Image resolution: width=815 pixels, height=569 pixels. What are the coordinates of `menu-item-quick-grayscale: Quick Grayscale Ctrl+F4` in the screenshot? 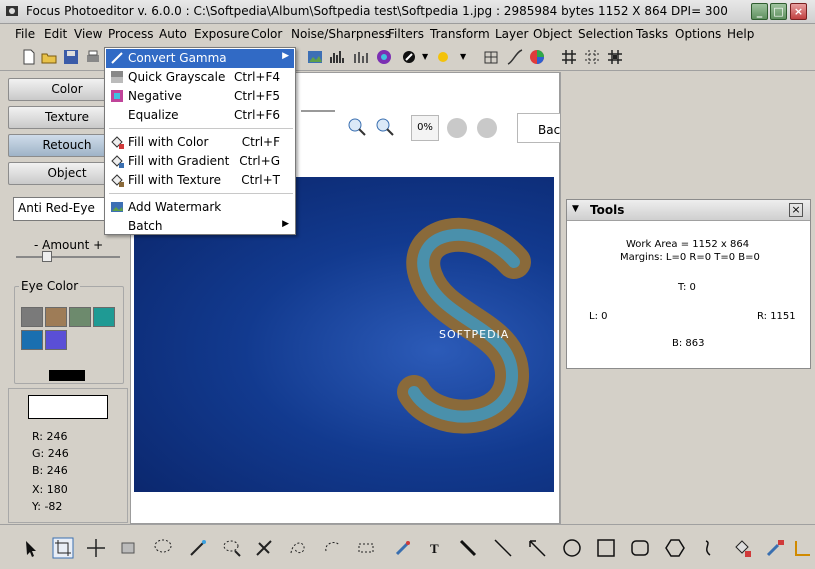 It's located at (200, 77).